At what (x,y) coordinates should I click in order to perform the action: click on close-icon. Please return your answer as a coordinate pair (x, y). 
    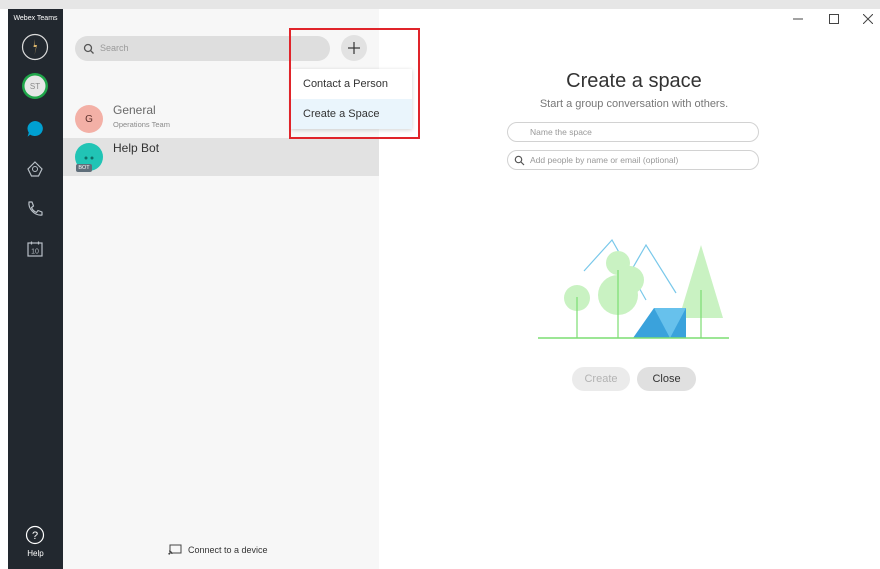
    Looking at the image, I should click on (868, 19).